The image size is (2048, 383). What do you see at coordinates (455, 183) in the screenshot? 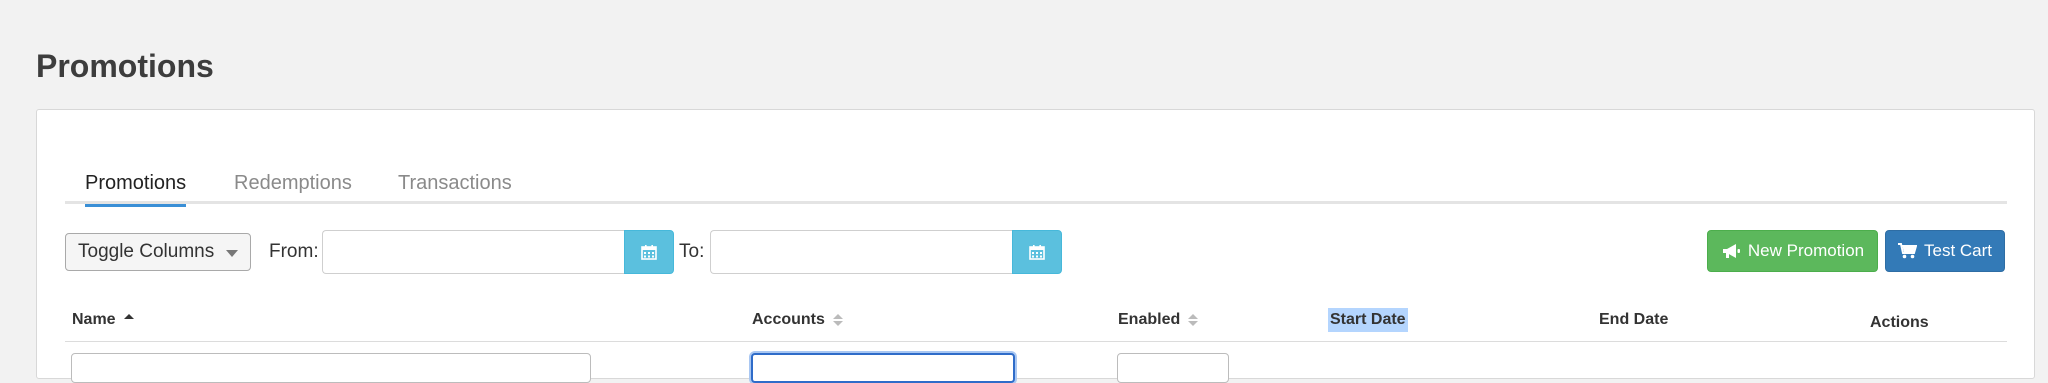
I see `tab-transactions: Transactions` at bounding box center [455, 183].